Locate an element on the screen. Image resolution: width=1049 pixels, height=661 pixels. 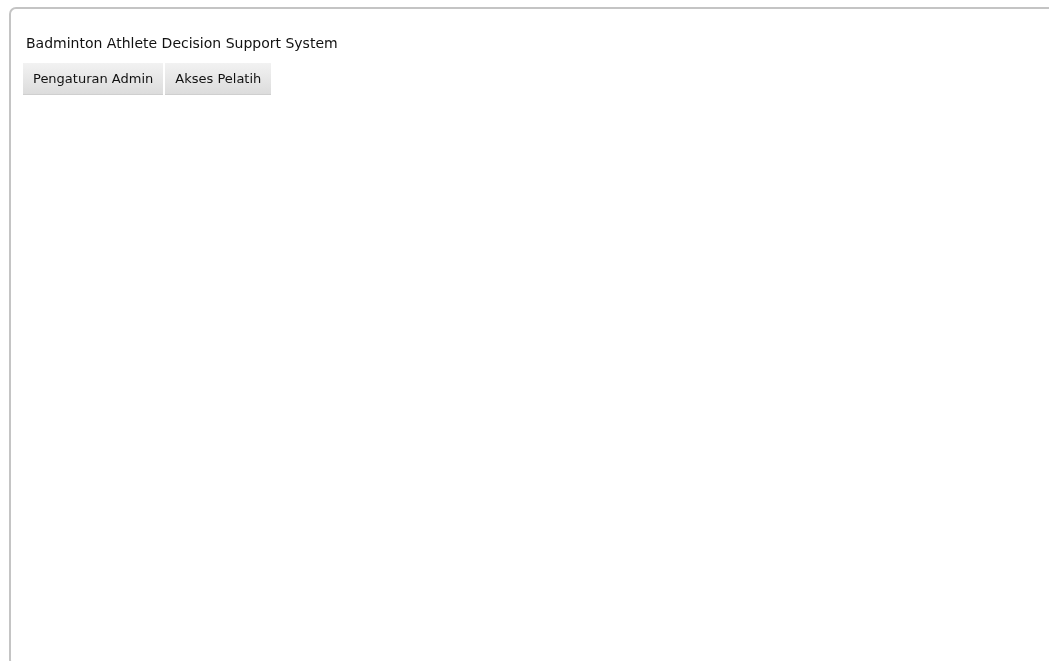
nav-button: Pengaturan Admin is located at coordinates (93, 79).